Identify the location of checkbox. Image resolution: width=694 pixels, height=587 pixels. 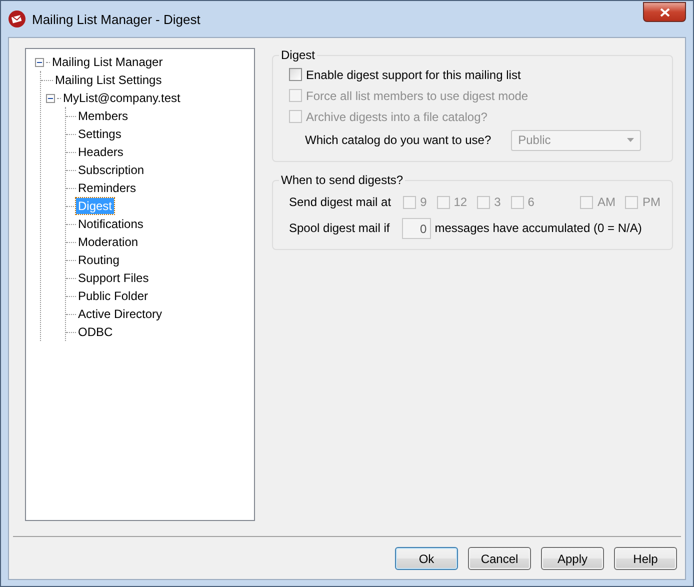
(295, 74).